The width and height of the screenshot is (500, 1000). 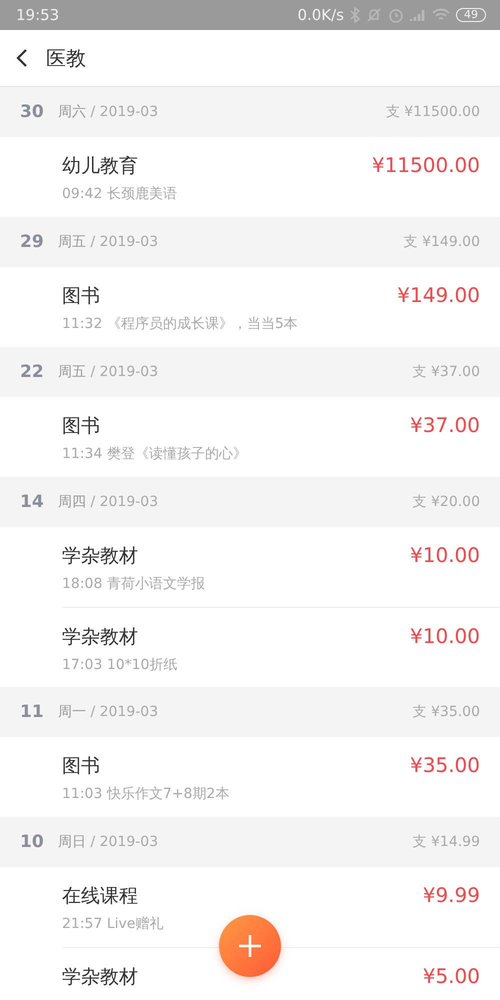 I want to click on day-number: 22, so click(x=32, y=372).